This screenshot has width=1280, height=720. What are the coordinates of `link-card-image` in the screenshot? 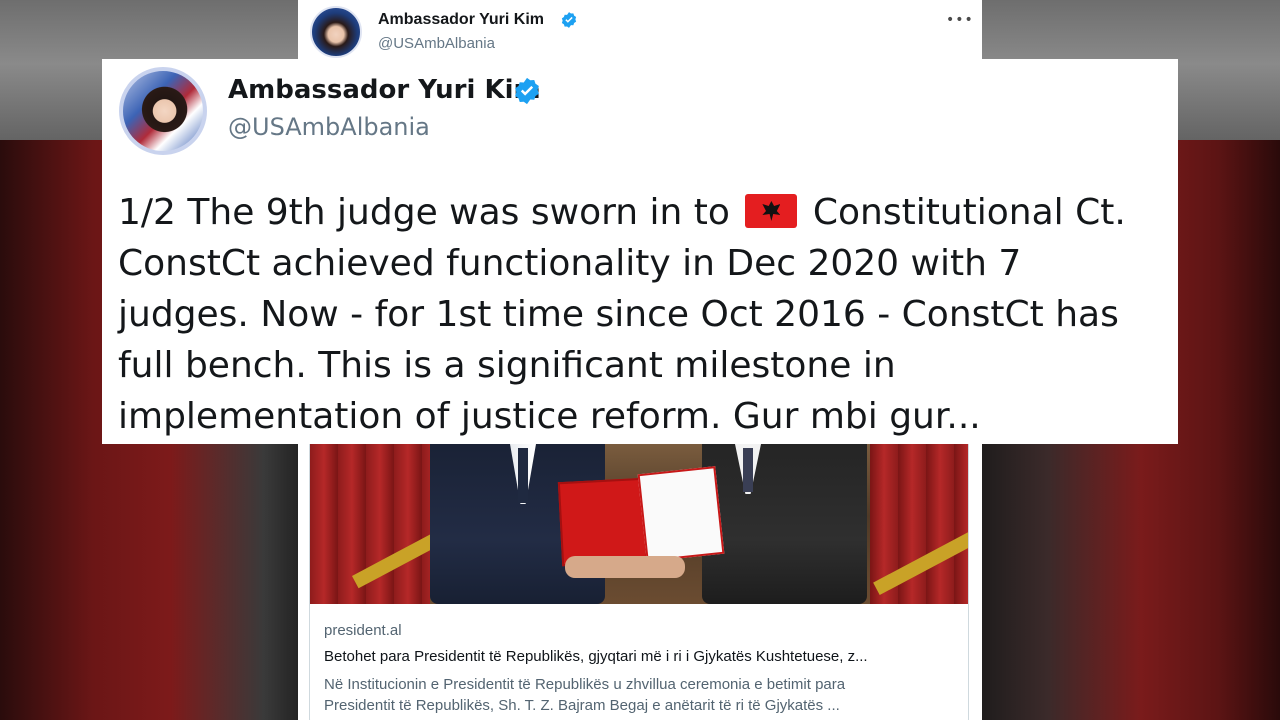 It's located at (639, 524).